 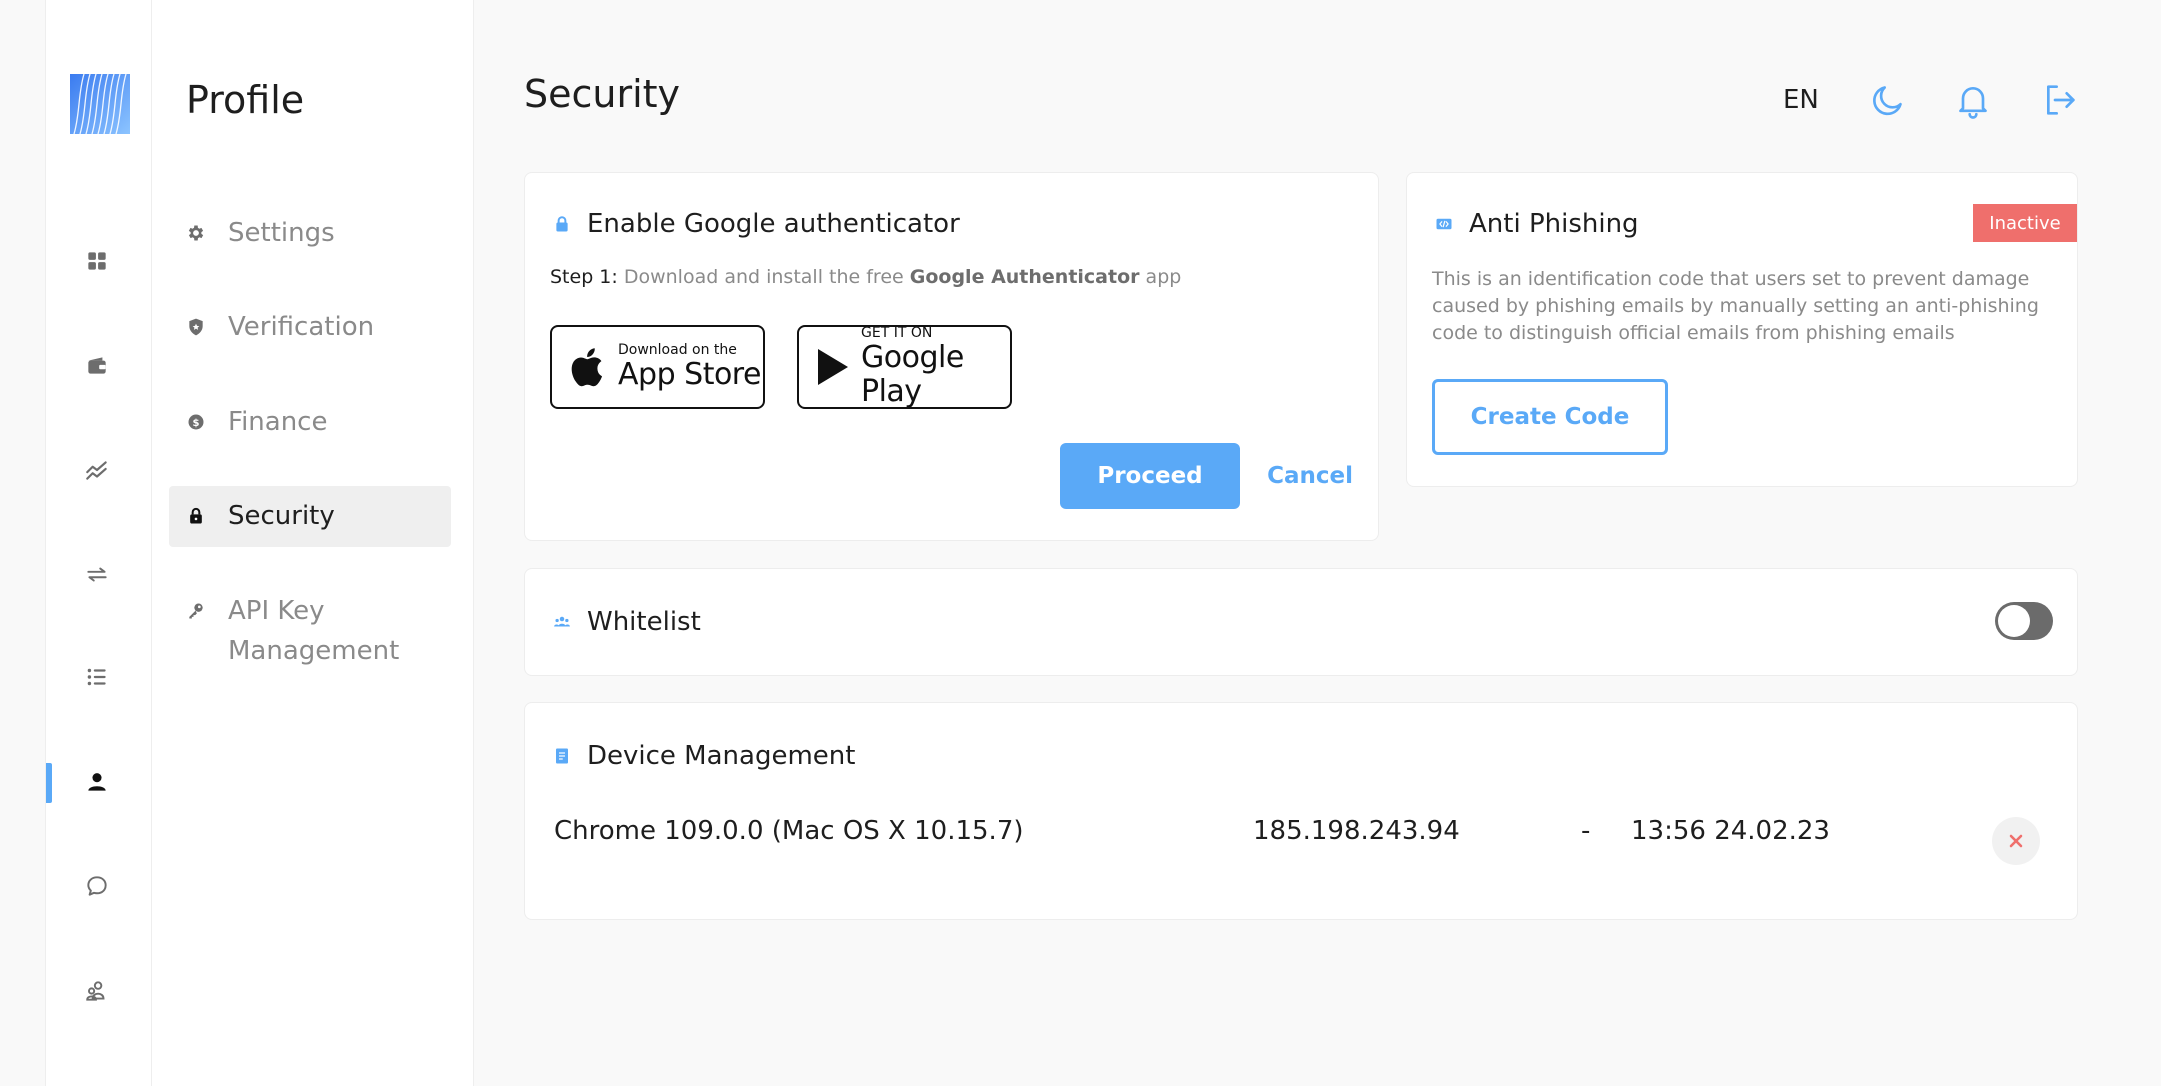 What do you see at coordinates (2014, 621) in the screenshot?
I see `toggle-knob` at bounding box center [2014, 621].